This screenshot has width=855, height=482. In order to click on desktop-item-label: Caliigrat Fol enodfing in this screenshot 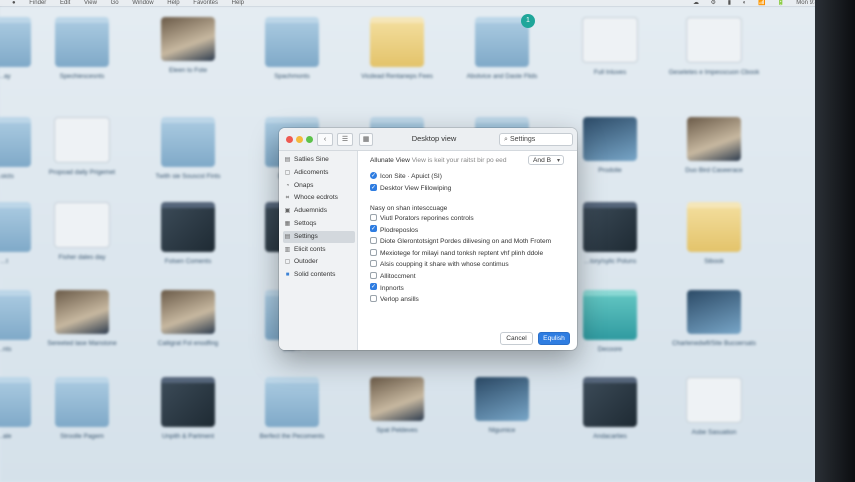, I will do `click(188, 343)`.